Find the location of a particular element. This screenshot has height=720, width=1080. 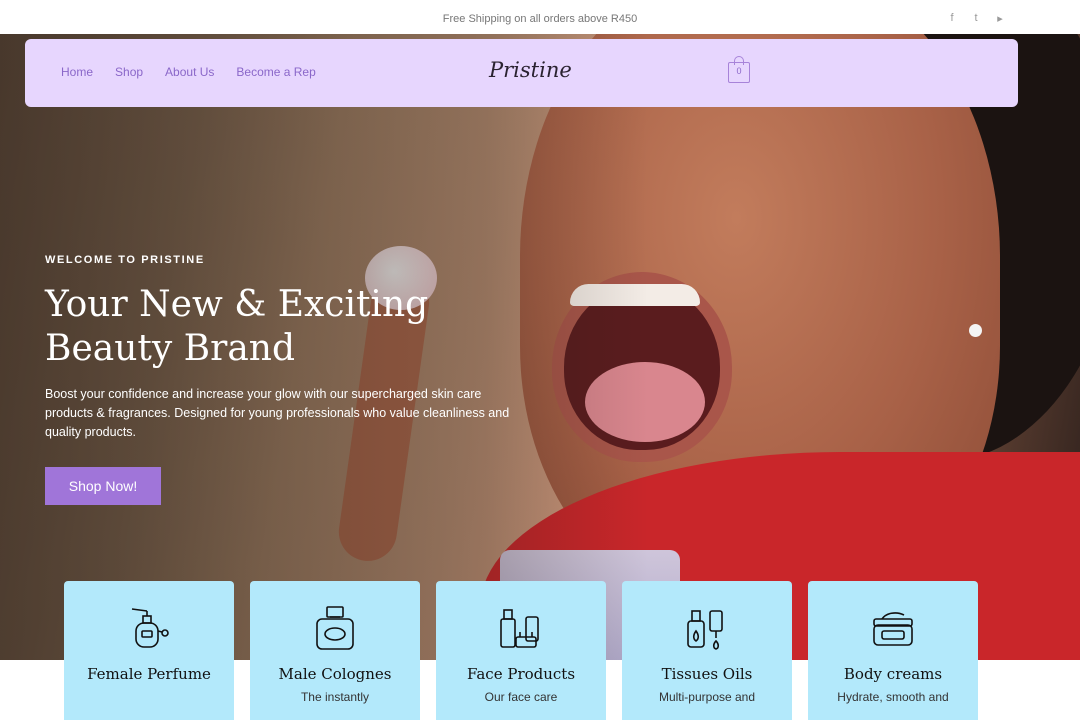

category-subtitle: Multi-purpose and is located at coordinates (707, 697).